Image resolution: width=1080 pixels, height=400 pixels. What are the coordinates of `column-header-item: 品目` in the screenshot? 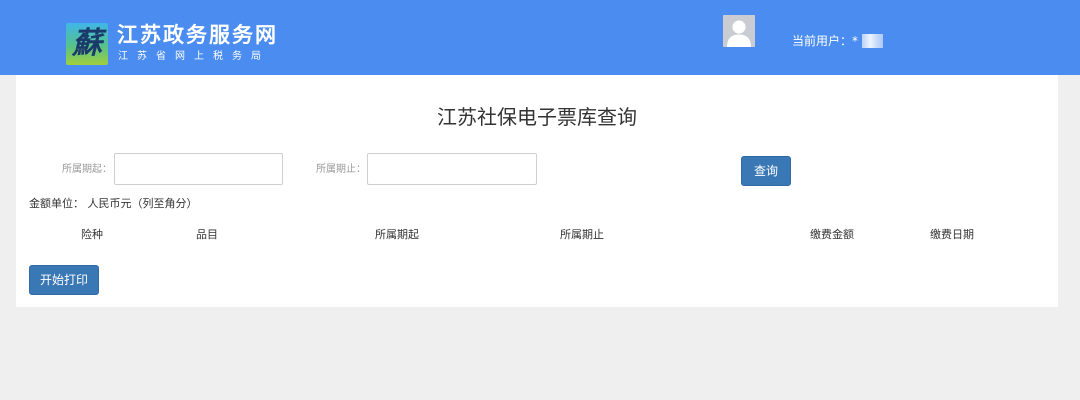 It's located at (207, 234).